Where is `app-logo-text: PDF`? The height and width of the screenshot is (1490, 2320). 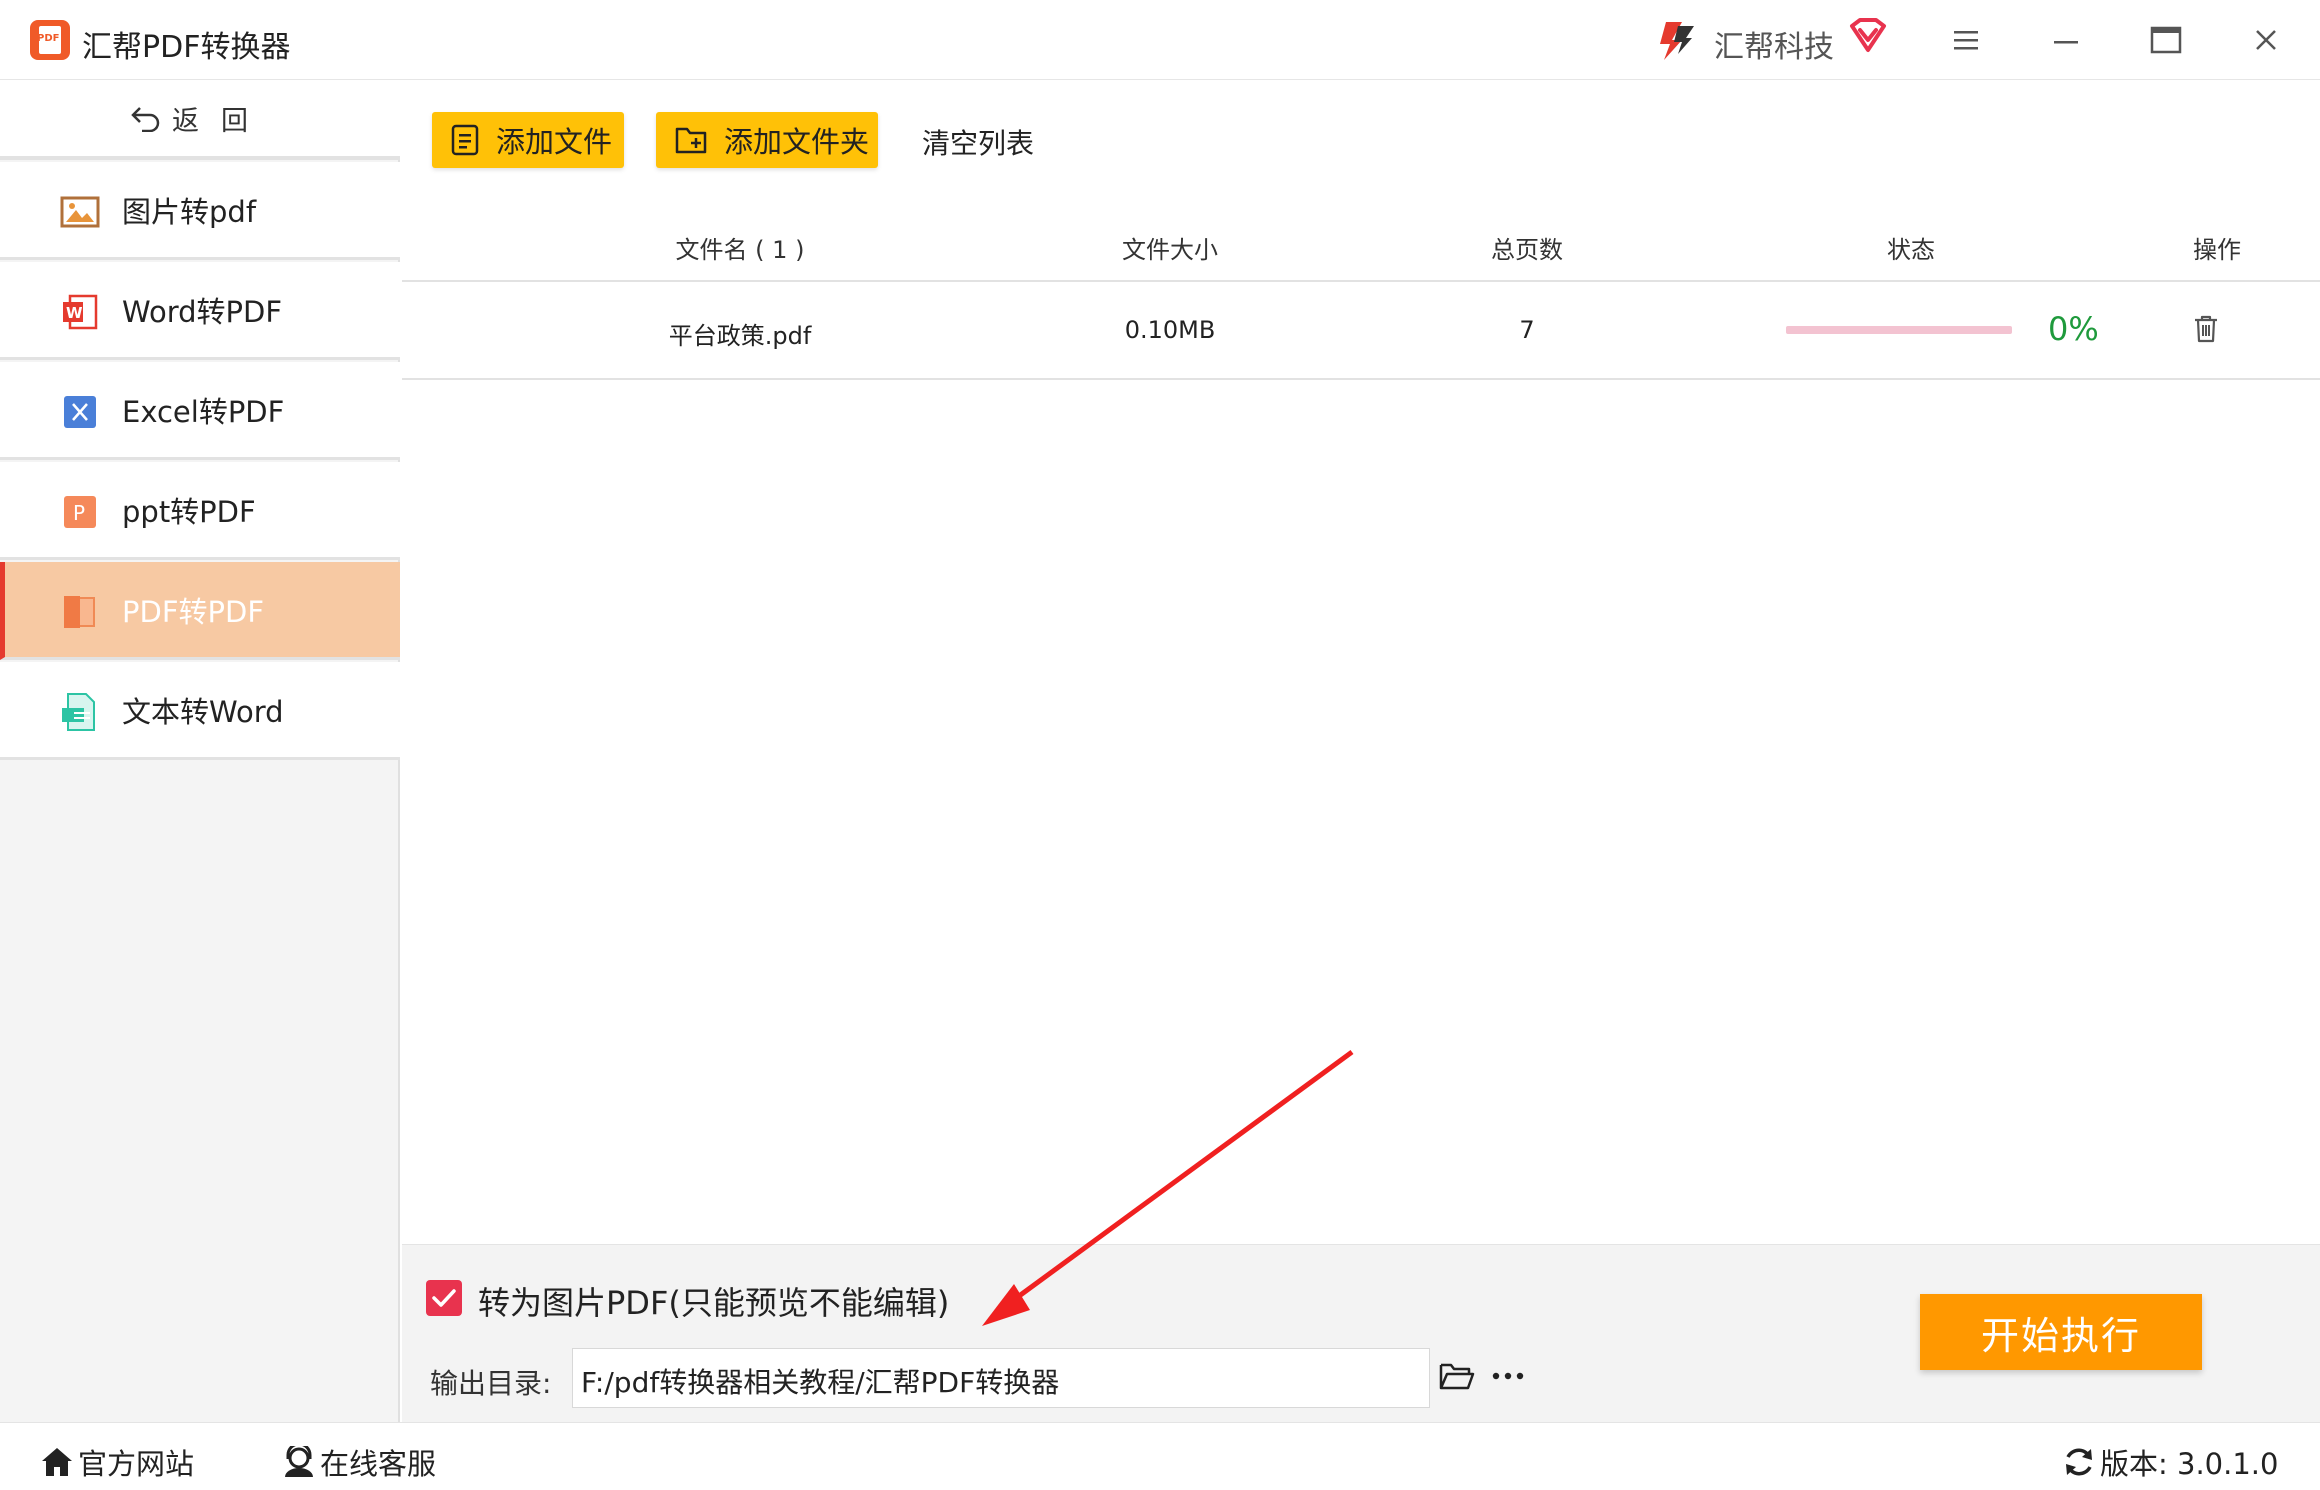 app-logo-text: PDF is located at coordinates (48, 38).